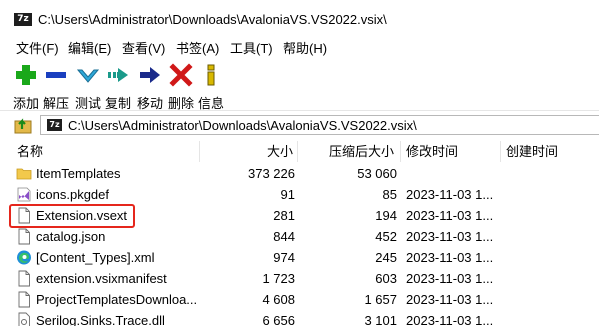 The height and width of the screenshot is (326, 599). What do you see at coordinates (452, 173) in the screenshot?
I see `file-modified` at bounding box center [452, 173].